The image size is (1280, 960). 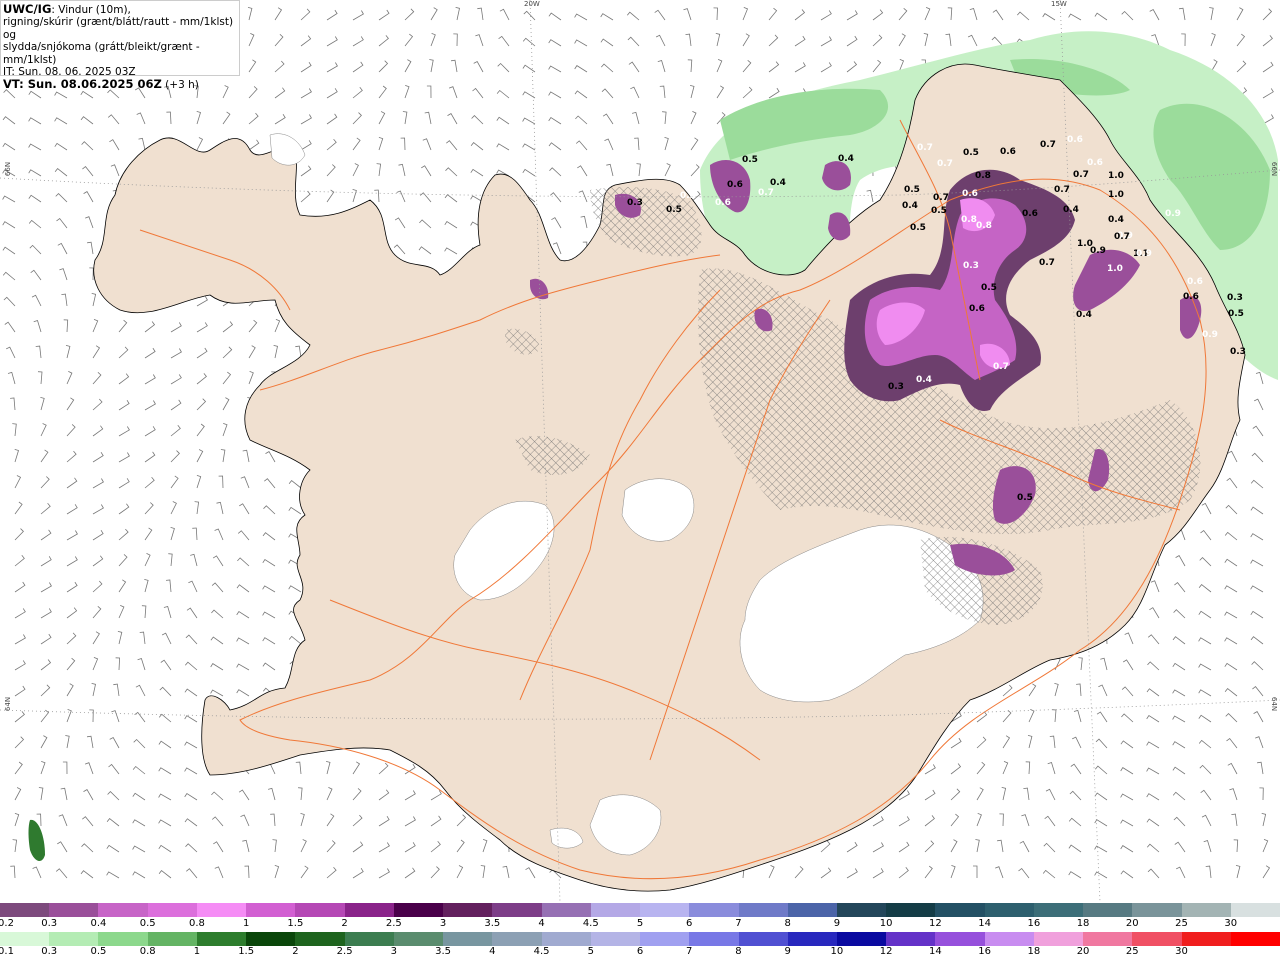 What do you see at coordinates (532, 4) in the screenshot?
I see `lon-label-20w: 20W` at bounding box center [532, 4].